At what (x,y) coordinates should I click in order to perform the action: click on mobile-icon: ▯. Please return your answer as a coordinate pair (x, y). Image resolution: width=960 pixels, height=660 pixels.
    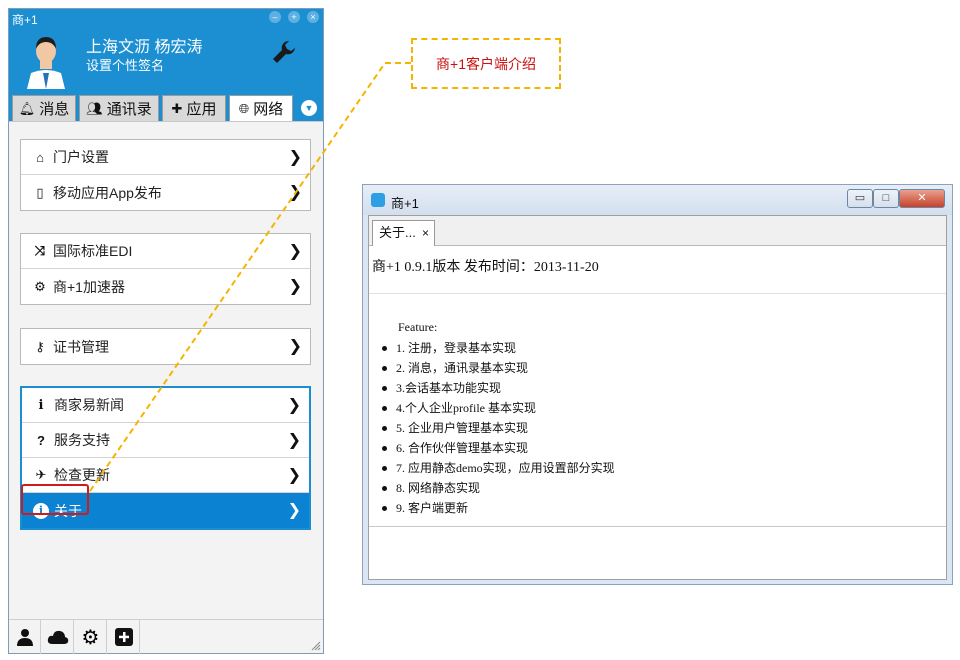
    Looking at the image, I should click on (40, 192).